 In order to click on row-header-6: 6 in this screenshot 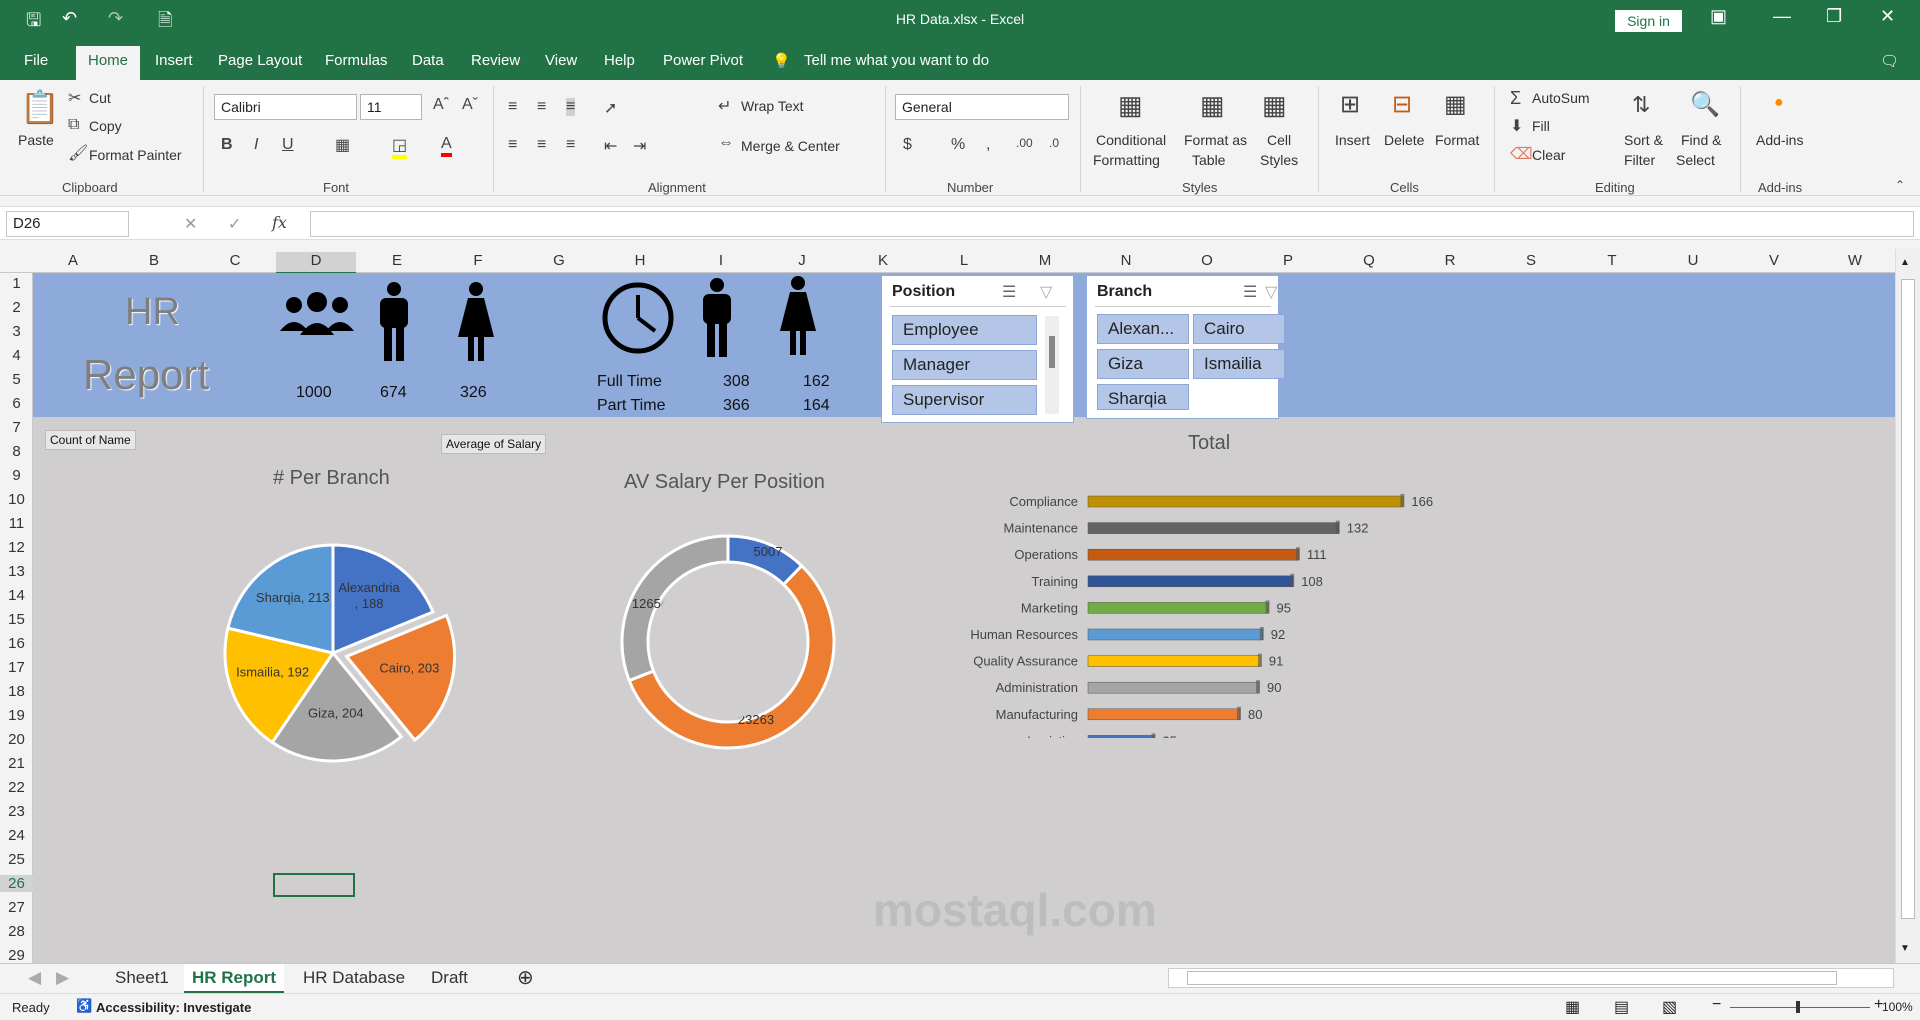, I will do `click(16, 403)`.